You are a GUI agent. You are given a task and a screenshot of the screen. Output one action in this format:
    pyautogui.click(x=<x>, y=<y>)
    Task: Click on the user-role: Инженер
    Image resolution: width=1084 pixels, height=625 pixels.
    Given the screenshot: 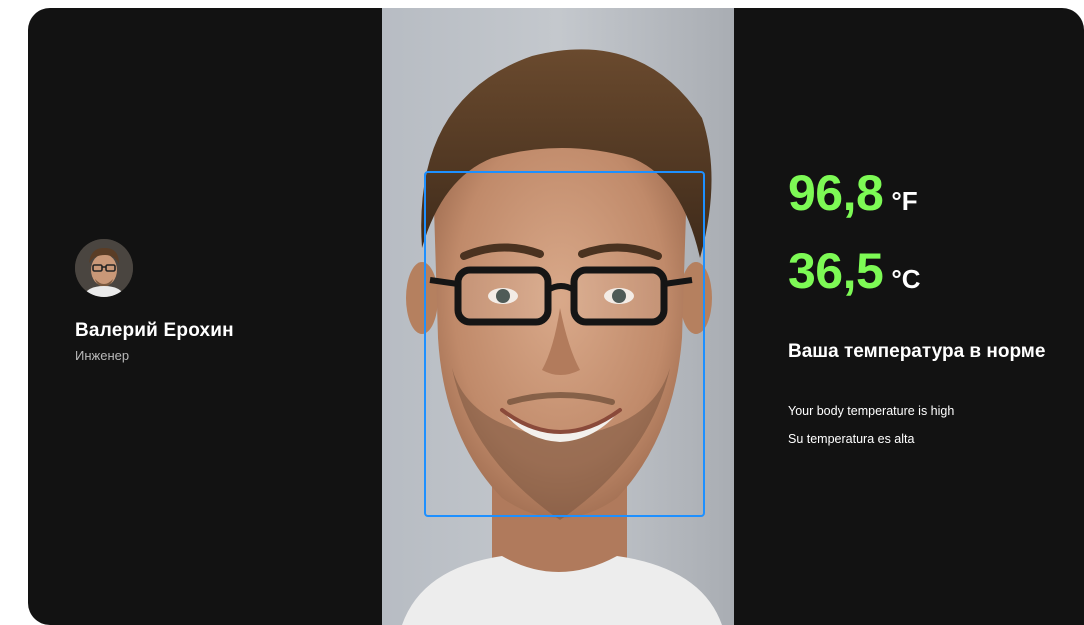 What is the action you would take?
    pyautogui.click(x=102, y=355)
    